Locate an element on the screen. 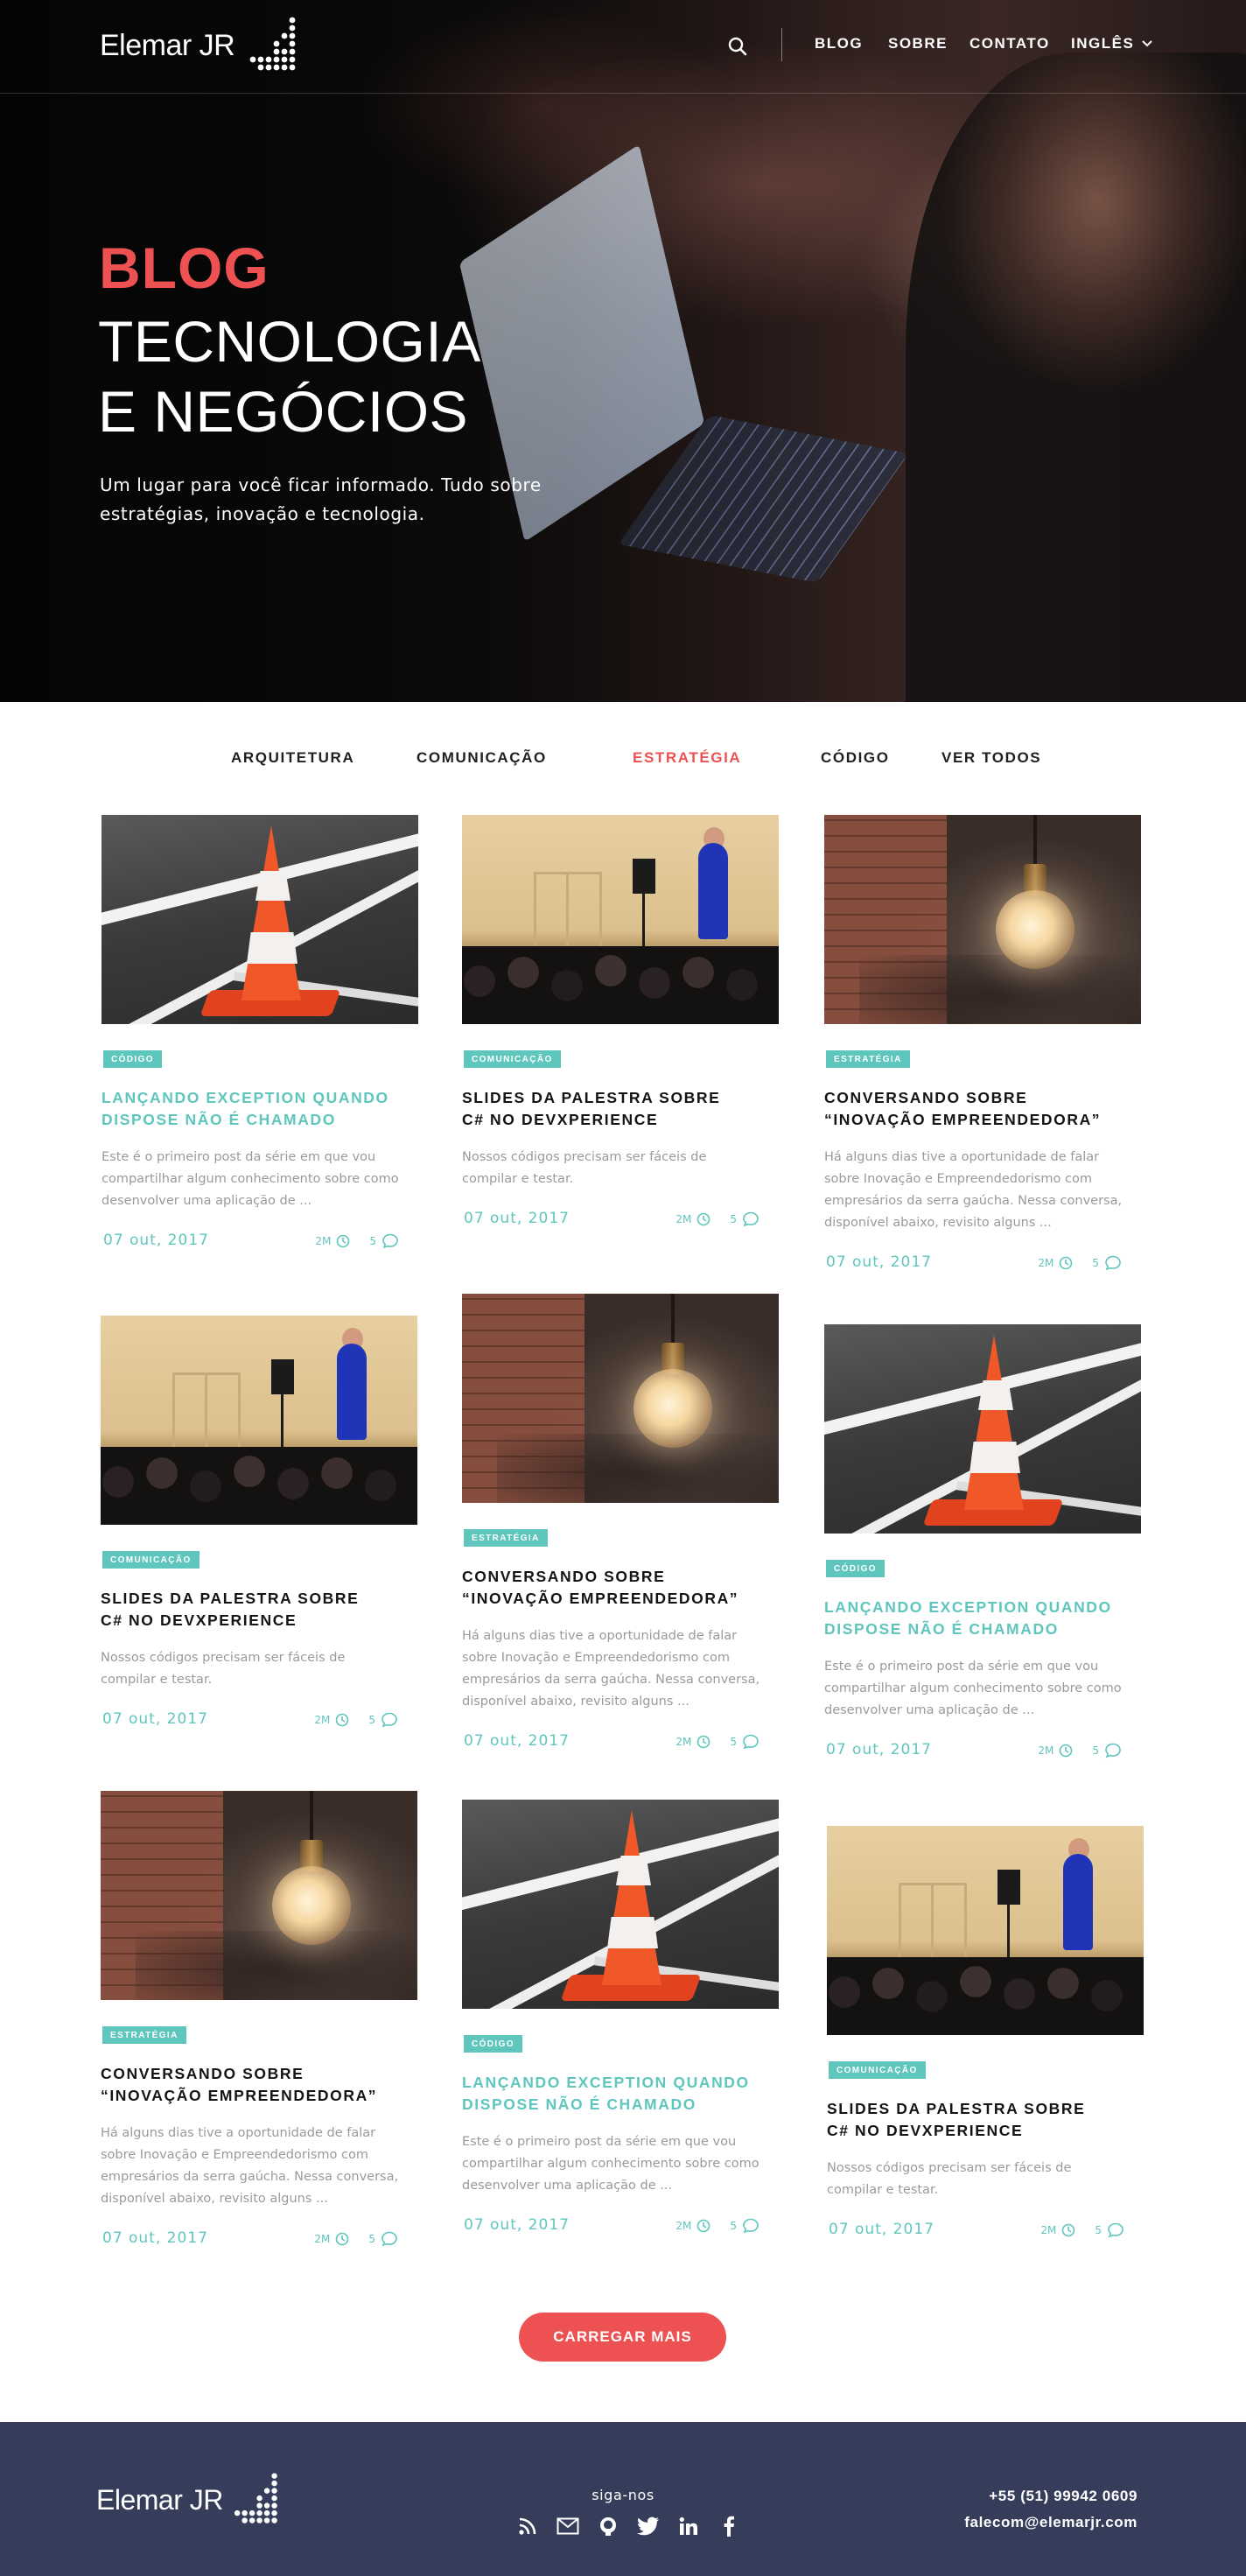 This screenshot has width=1246, height=2576. hero-title: TECNOLOGIA E NEGÓCIOS is located at coordinates (289, 376).